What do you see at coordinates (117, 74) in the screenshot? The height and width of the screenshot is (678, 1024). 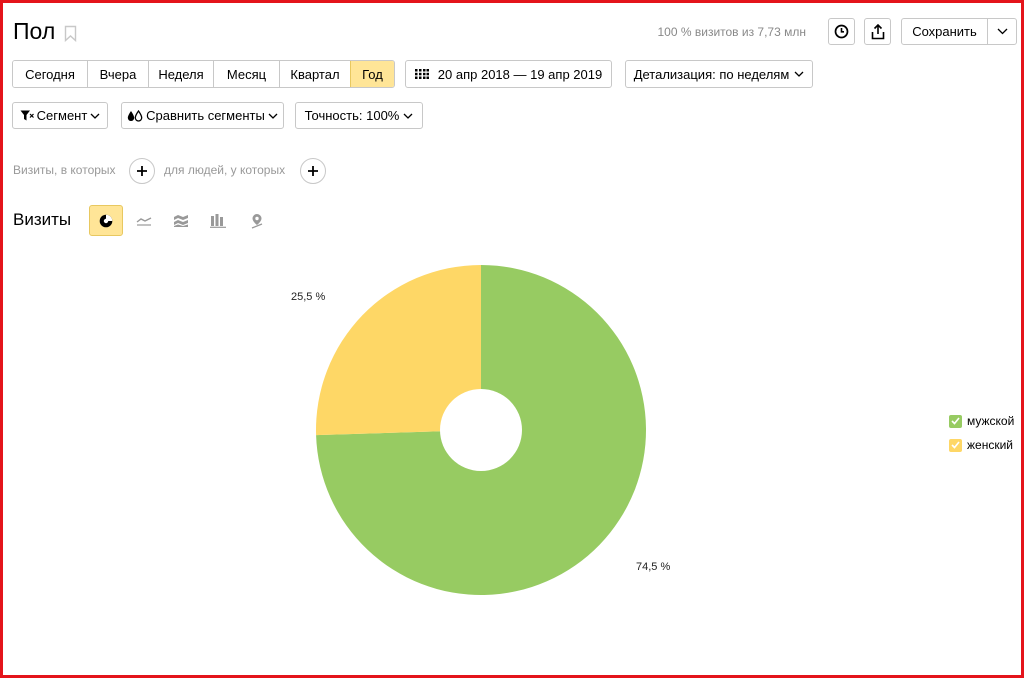 I see `period-yesterday: Вчера` at bounding box center [117, 74].